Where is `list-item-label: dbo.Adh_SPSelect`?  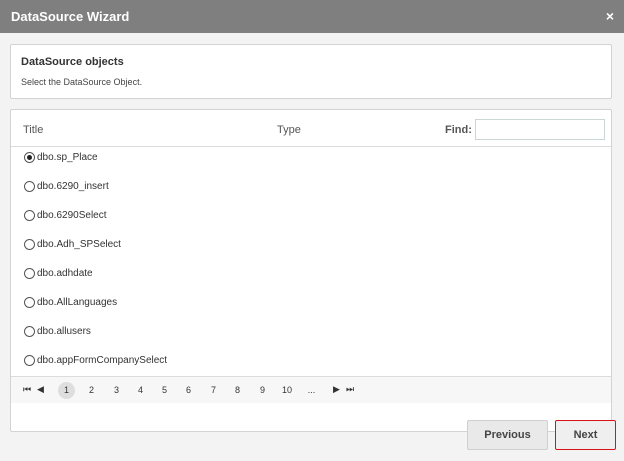
list-item-label: dbo.Adh_SPSelect is located at coordinates (79, 244).